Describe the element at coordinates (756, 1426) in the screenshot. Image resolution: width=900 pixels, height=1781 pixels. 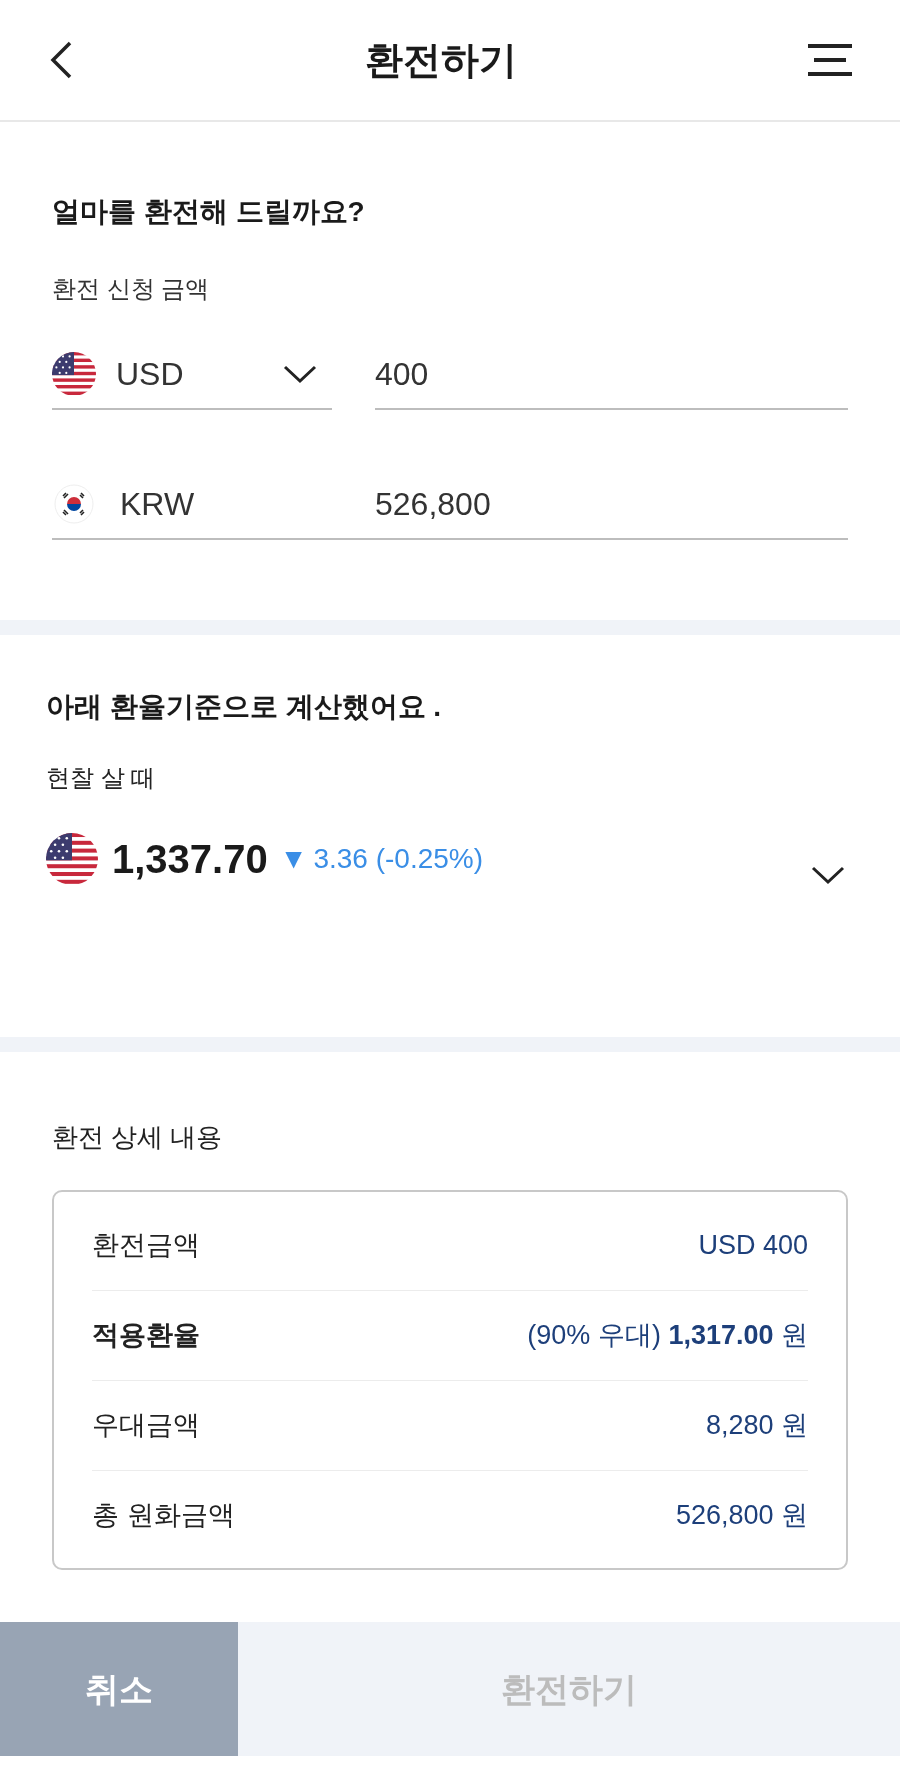
I see `detail-value: 8,280 원` at that location.